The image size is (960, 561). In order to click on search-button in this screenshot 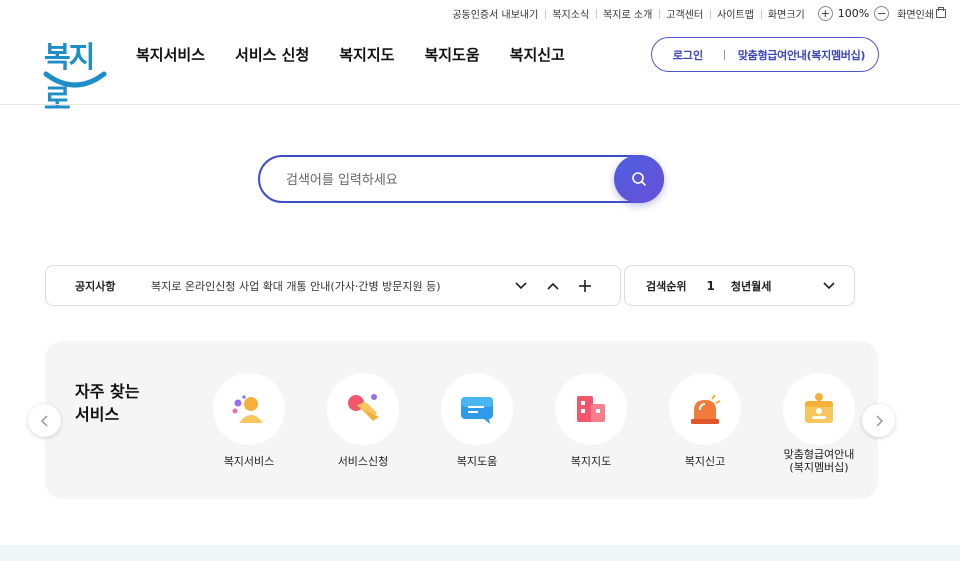, I will do `click(639, 179)`.